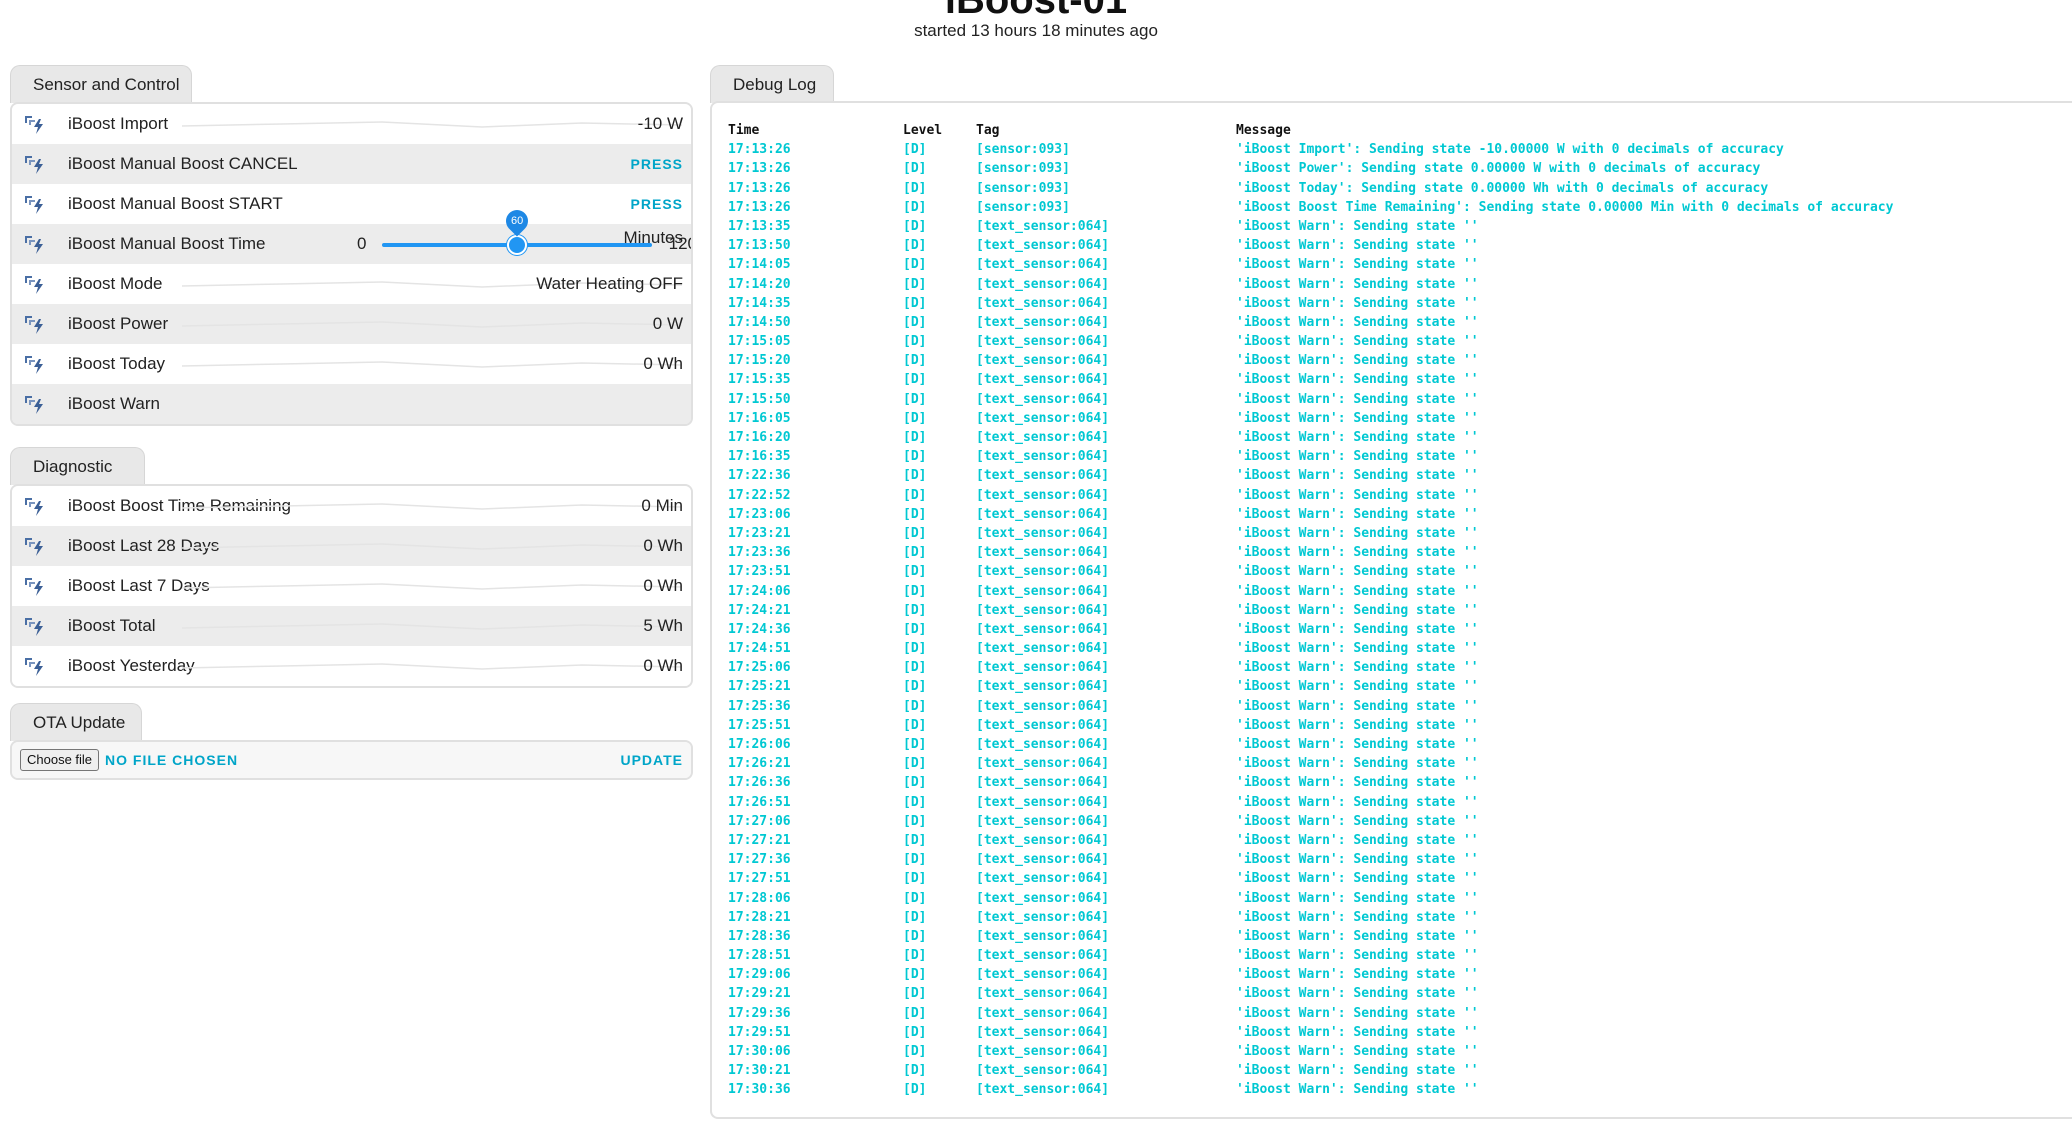 Image resolution: width=2072 pixels, height=1122 pixels. What do you see at coordinates (1023, 150) in the screenshot?
I see `log-tag: [sensor:093]` at bounding box center [1023, 150].